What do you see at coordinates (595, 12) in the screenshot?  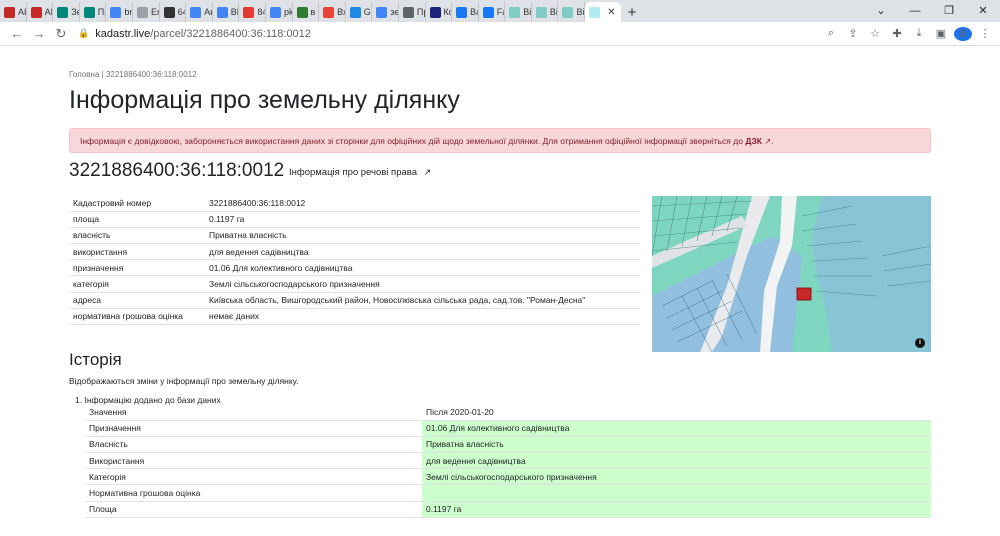 I see `map-icon` at bounding box center [595, 12].